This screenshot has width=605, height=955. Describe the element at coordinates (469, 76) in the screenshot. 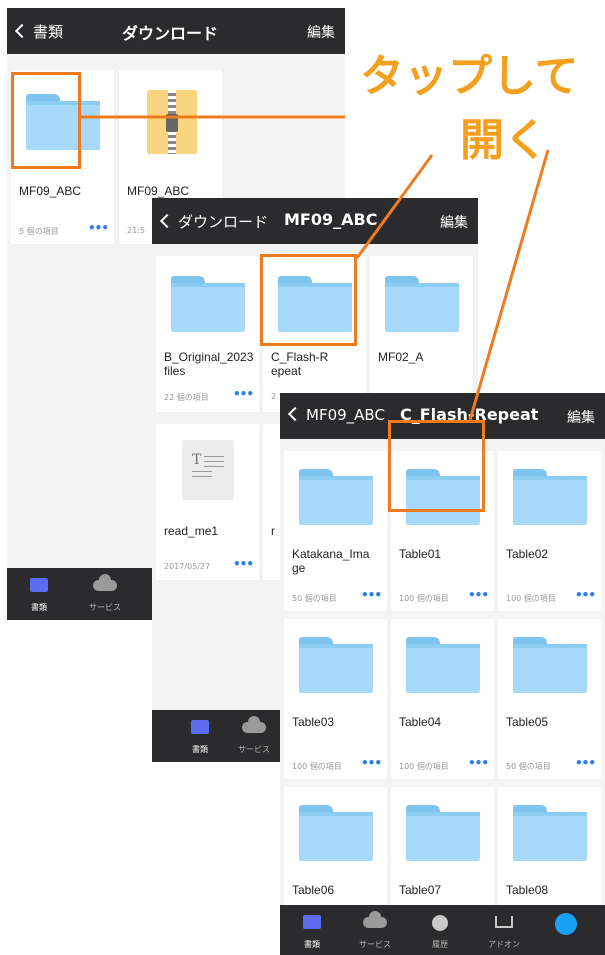

I see `callout-text-line1: タップして` at that location.